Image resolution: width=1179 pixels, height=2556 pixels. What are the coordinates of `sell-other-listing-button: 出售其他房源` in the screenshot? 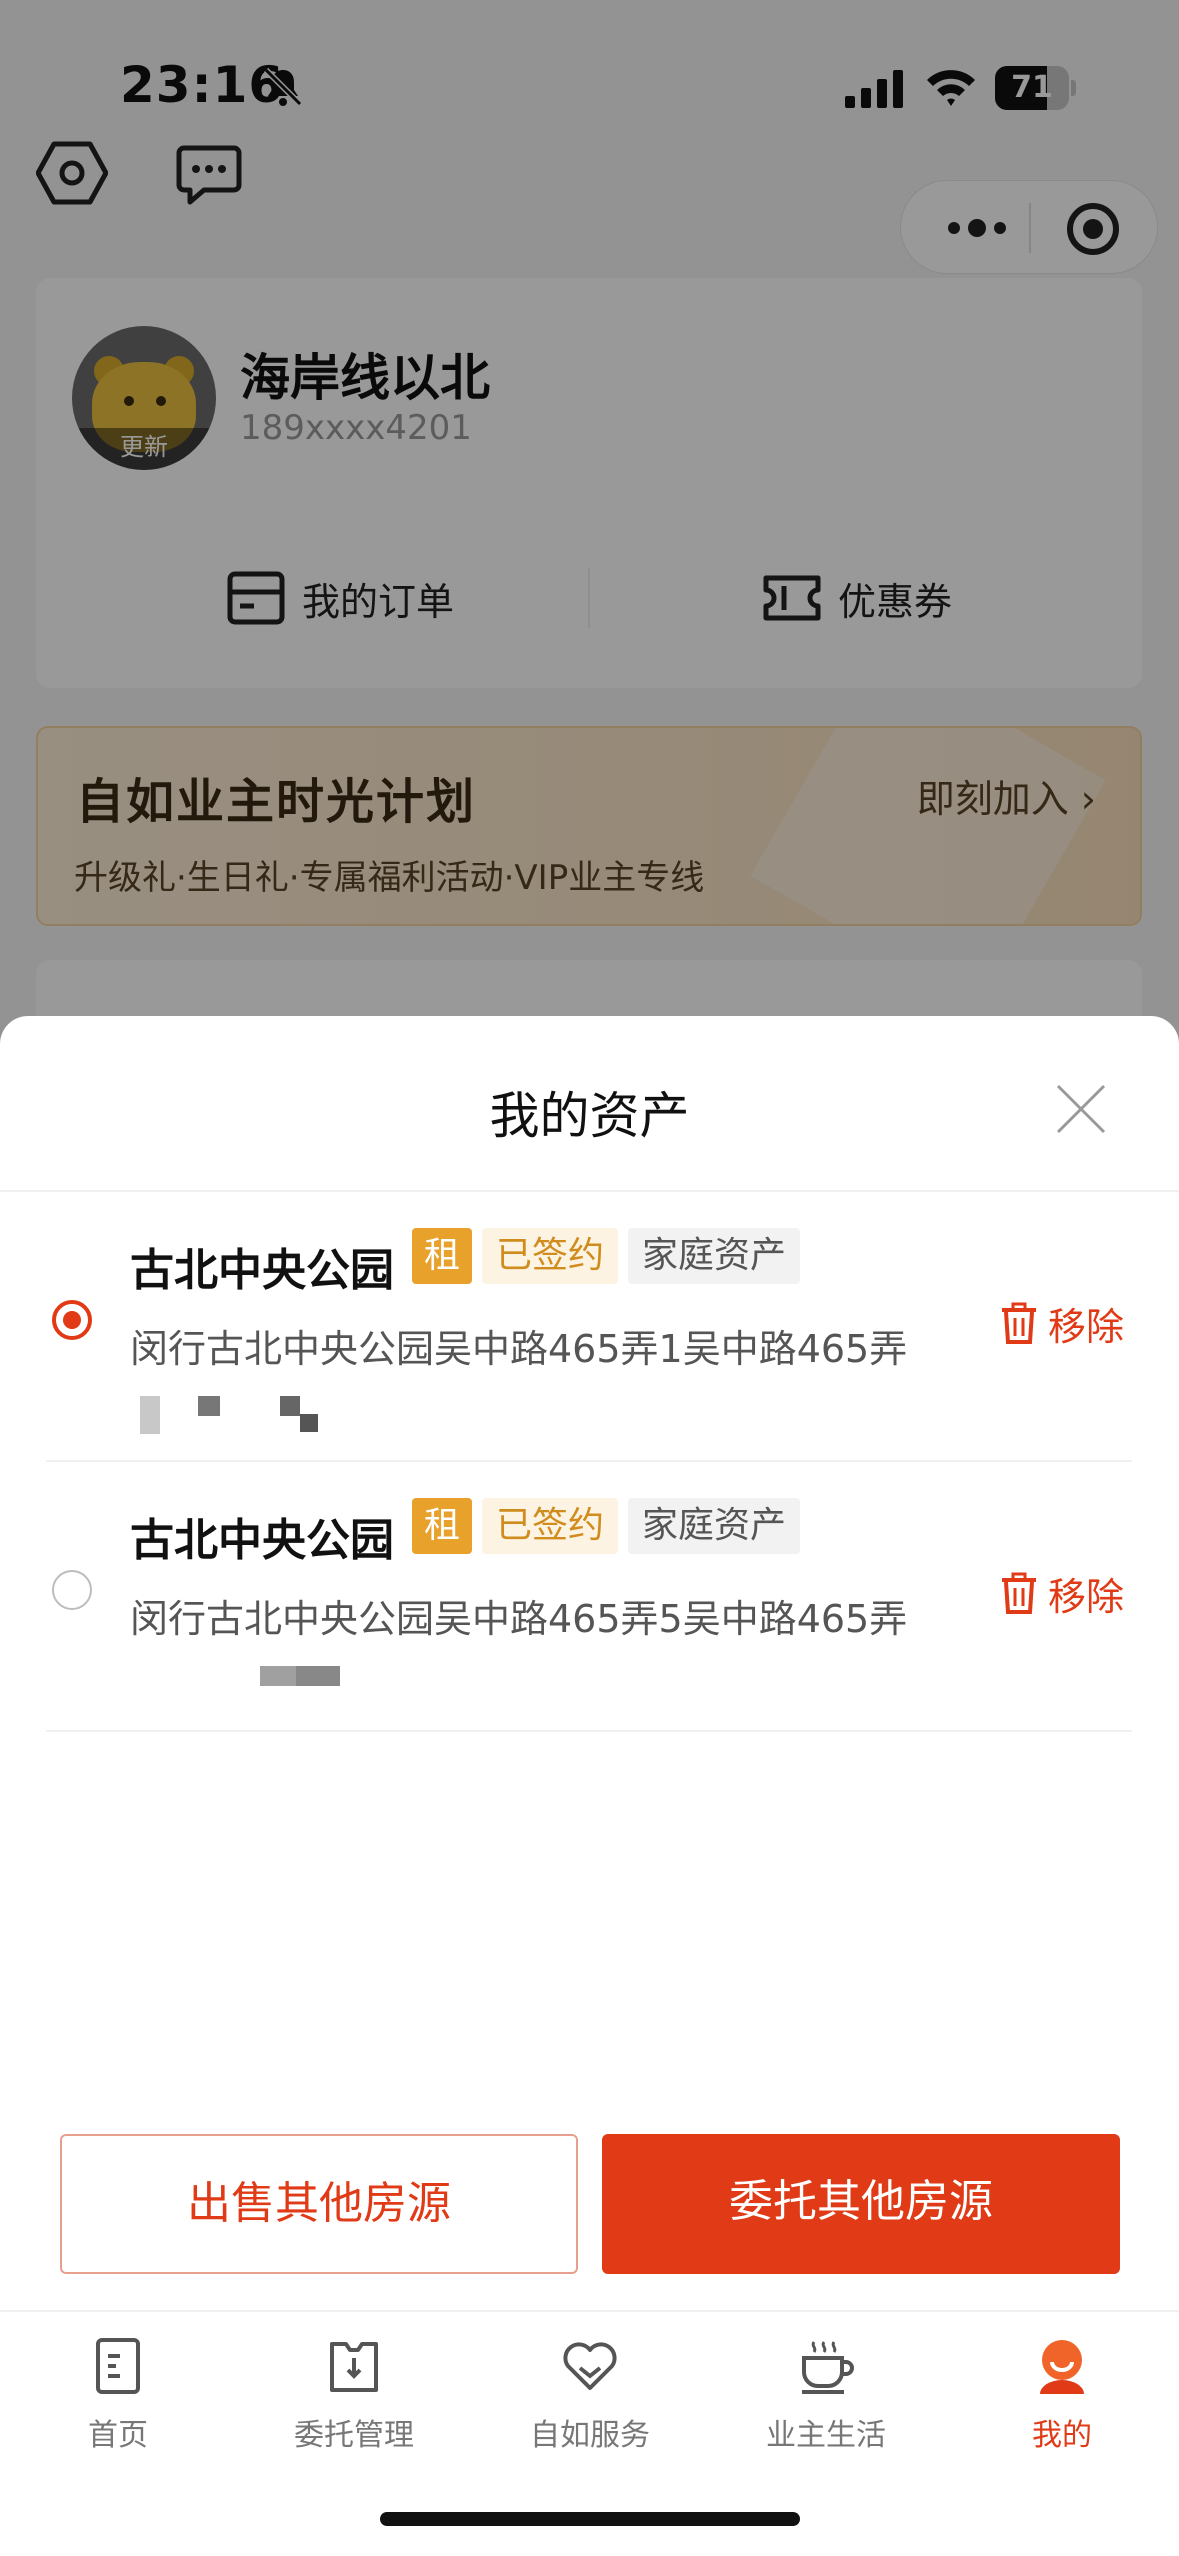 It's located at (319, 2204).